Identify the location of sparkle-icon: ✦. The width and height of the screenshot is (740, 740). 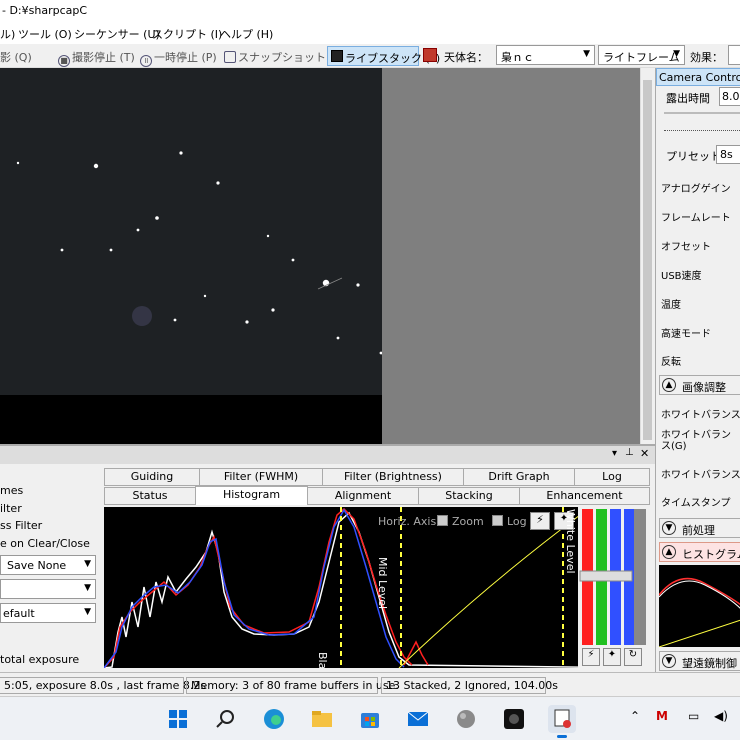
(612, 657).